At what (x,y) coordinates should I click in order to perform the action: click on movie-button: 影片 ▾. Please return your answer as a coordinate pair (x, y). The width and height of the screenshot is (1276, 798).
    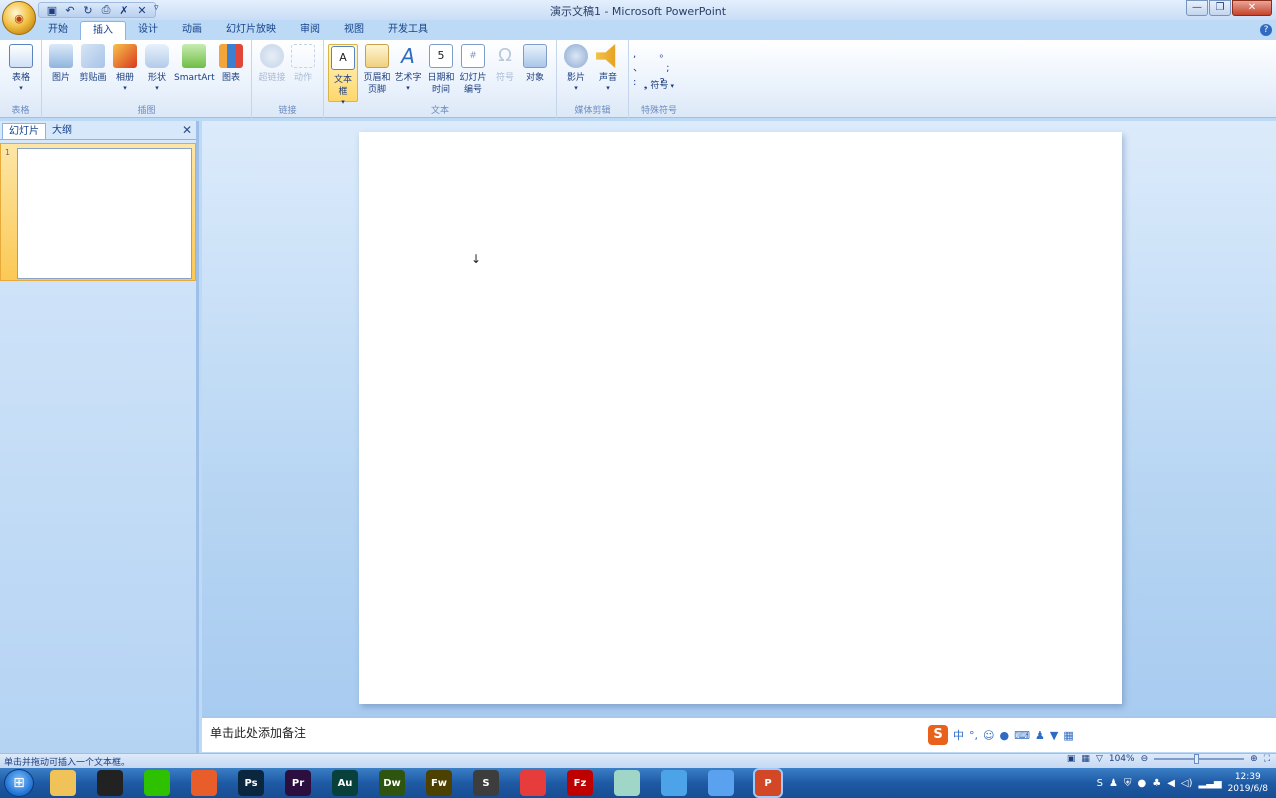
    Looking at the image, I should click on (576, 68).